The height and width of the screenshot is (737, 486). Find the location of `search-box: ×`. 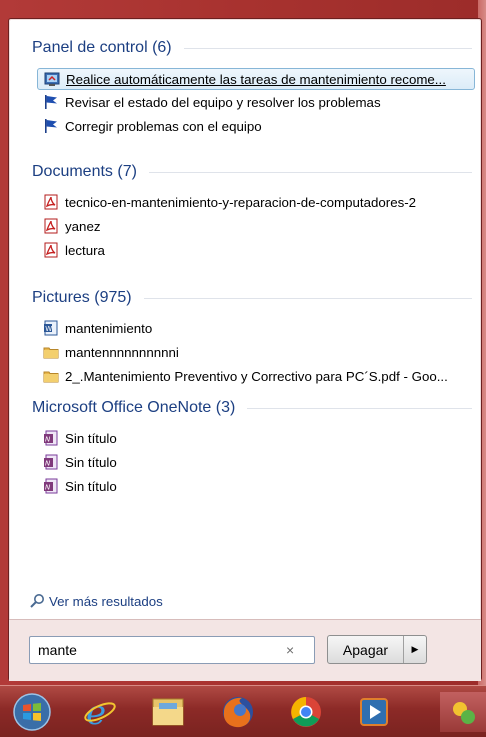

search-box: × is located at coordinates (172, 650).